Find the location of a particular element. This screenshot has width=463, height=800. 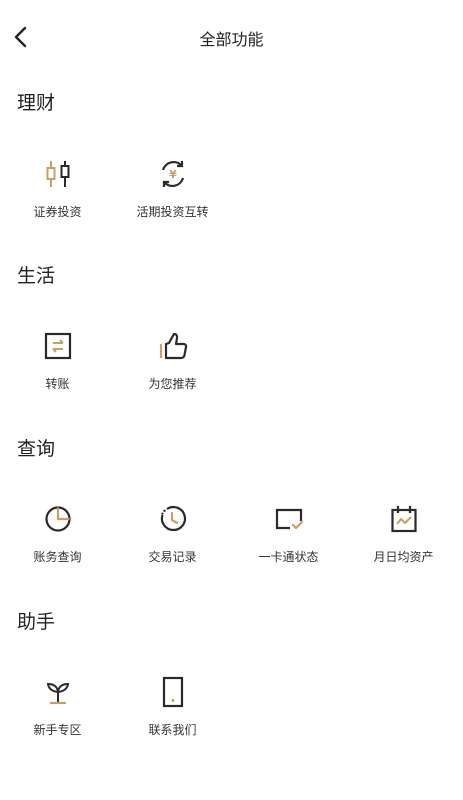

yen-cycle-icon: ¥ is located at coordinates (173, 174).